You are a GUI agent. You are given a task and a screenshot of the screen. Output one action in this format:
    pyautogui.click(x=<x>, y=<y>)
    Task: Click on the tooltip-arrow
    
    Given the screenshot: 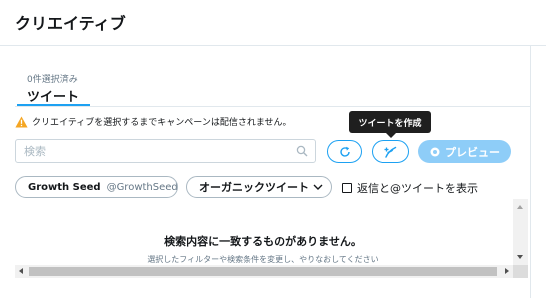 What is the action you would take?
    pyautogui.click(x=391, y=135)
    